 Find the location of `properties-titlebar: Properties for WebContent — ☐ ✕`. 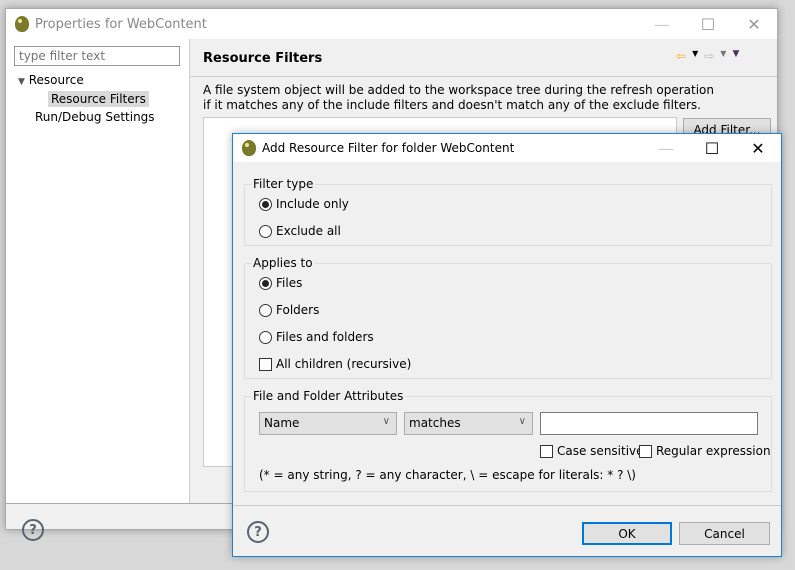

properties-titlebar: Properties for WebContent — ☐ ✕ is located at coordinates (391, 24).